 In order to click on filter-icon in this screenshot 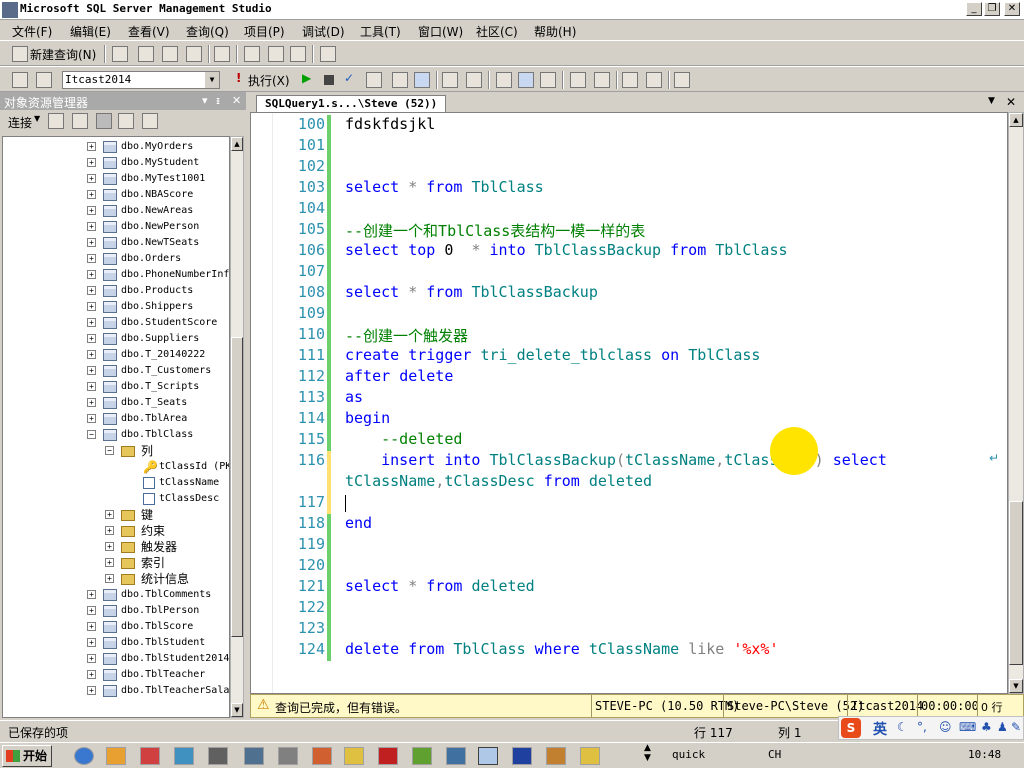, I will do `click(126, 121)`.